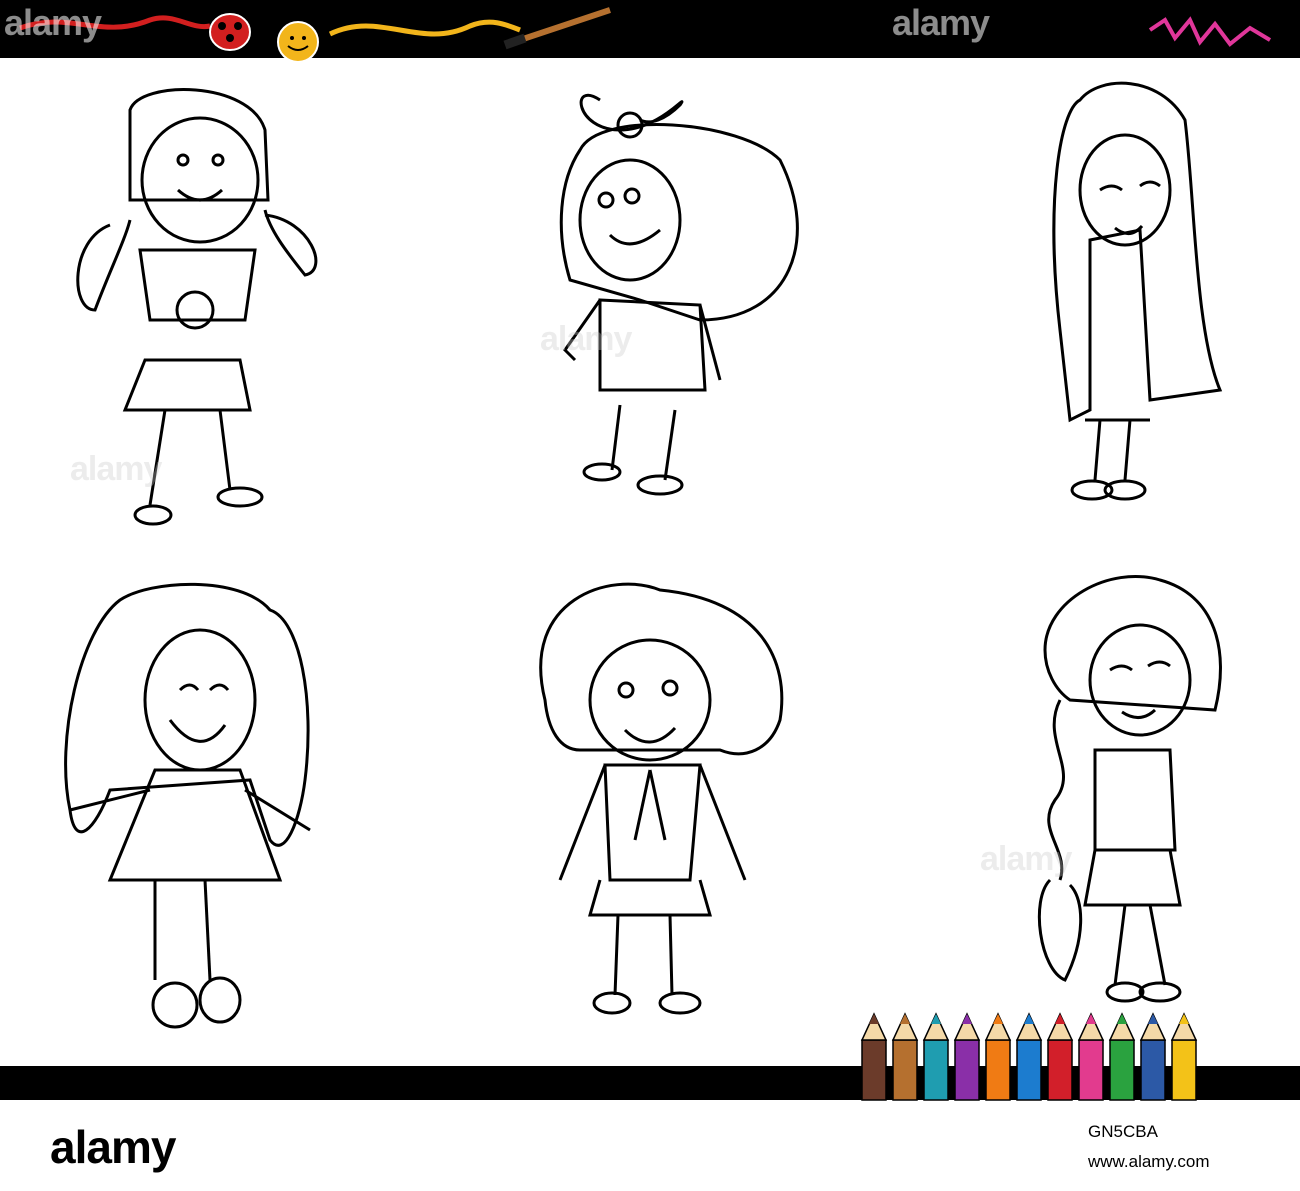 The width and height of the screenshot is (1300, 1191). I want to click on footer-brand: alamy, so click(113, 1147).